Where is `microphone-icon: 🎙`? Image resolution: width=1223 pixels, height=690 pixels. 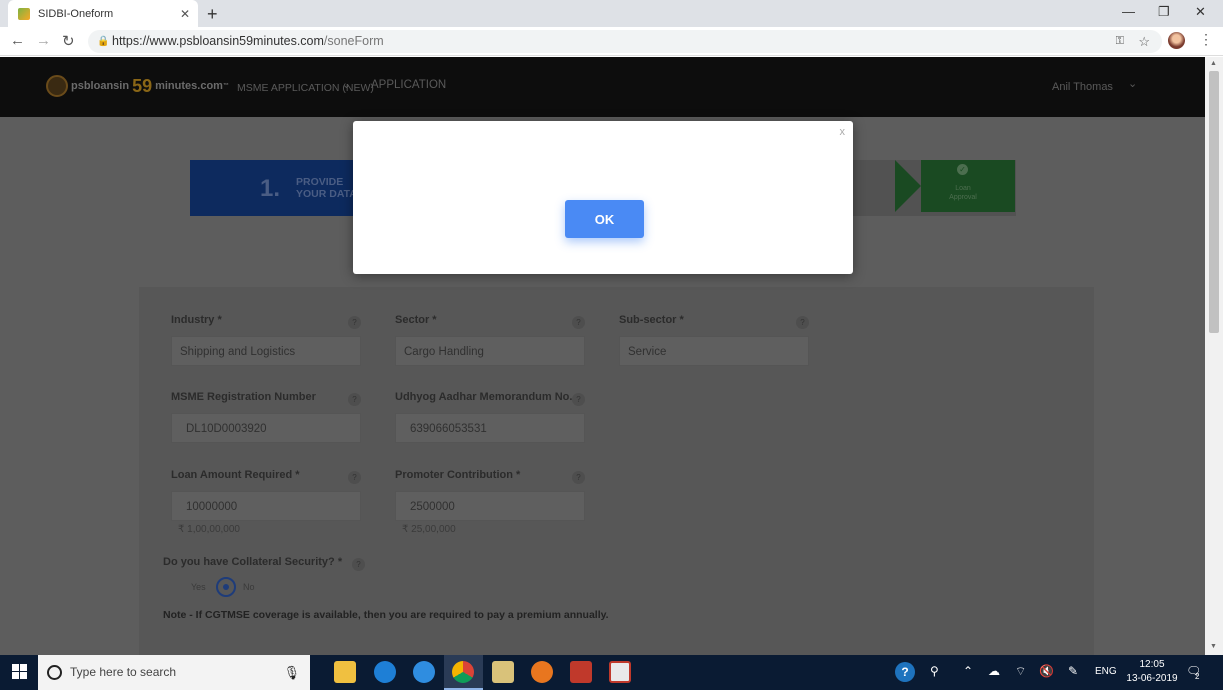
microphone-icon: 🎙 is located at coordinates (291, 672).